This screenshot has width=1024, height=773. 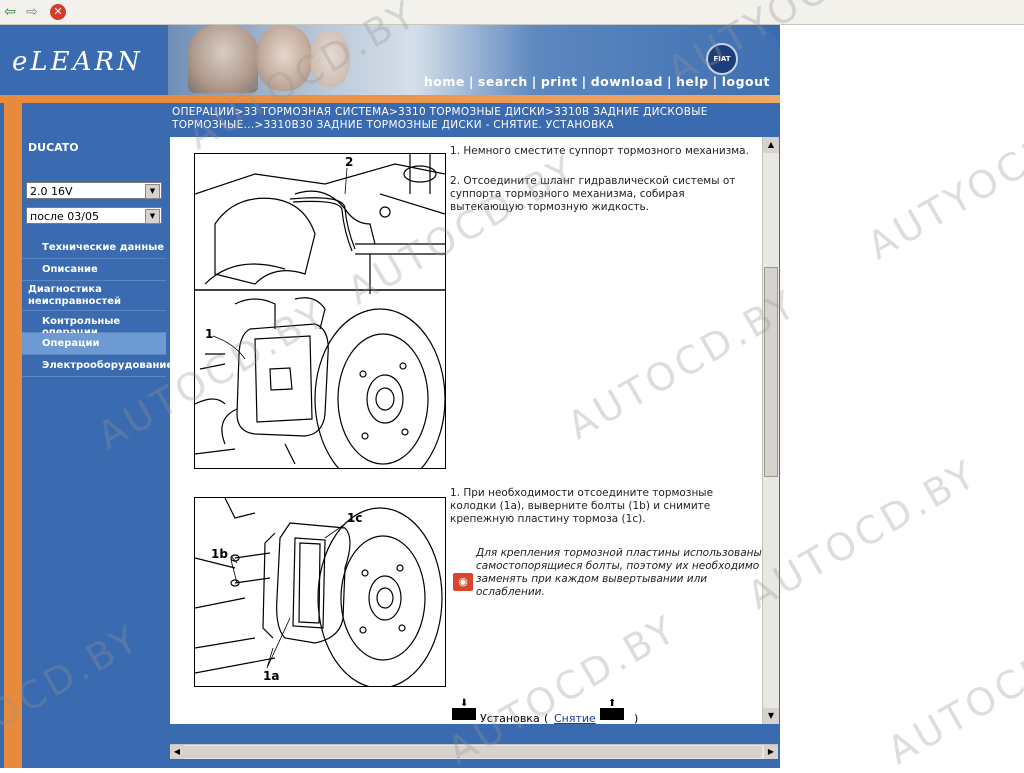 What do you see at coordinates (271, 676) in the screenshot?
I see `figure-callout: 1a` at bounding box center [271, 676].